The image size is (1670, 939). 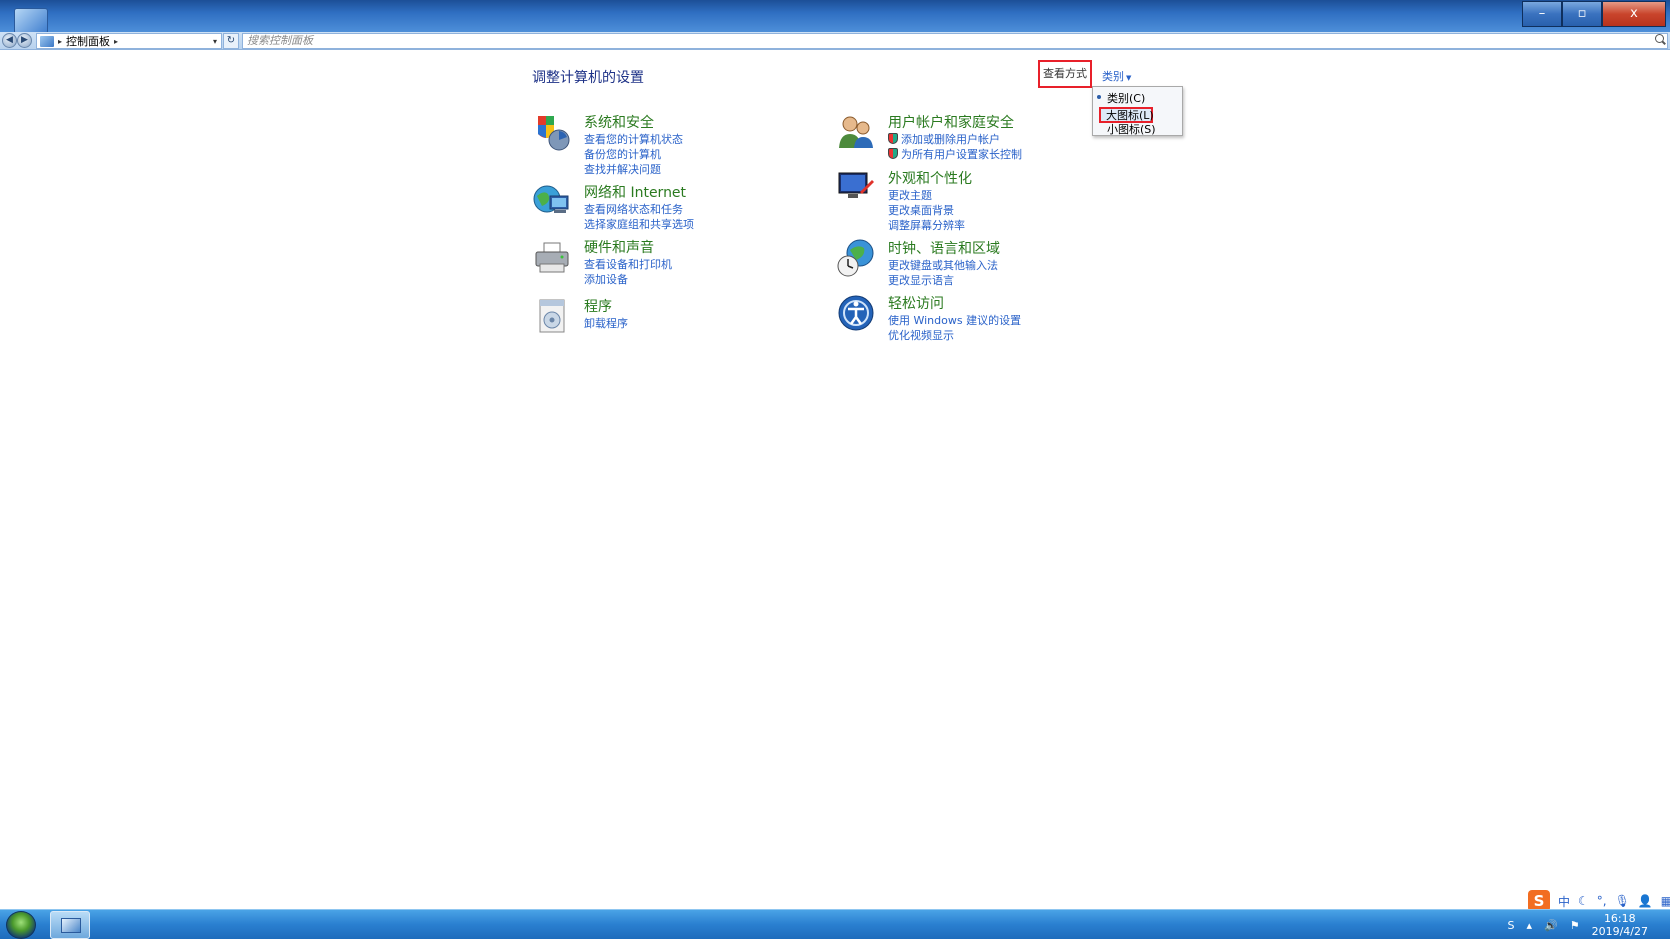 What do you see at coordinates (1622, 901) in the screenshot?
I see `microphone-icon: 🎙` at bounding box center [1622, 901].